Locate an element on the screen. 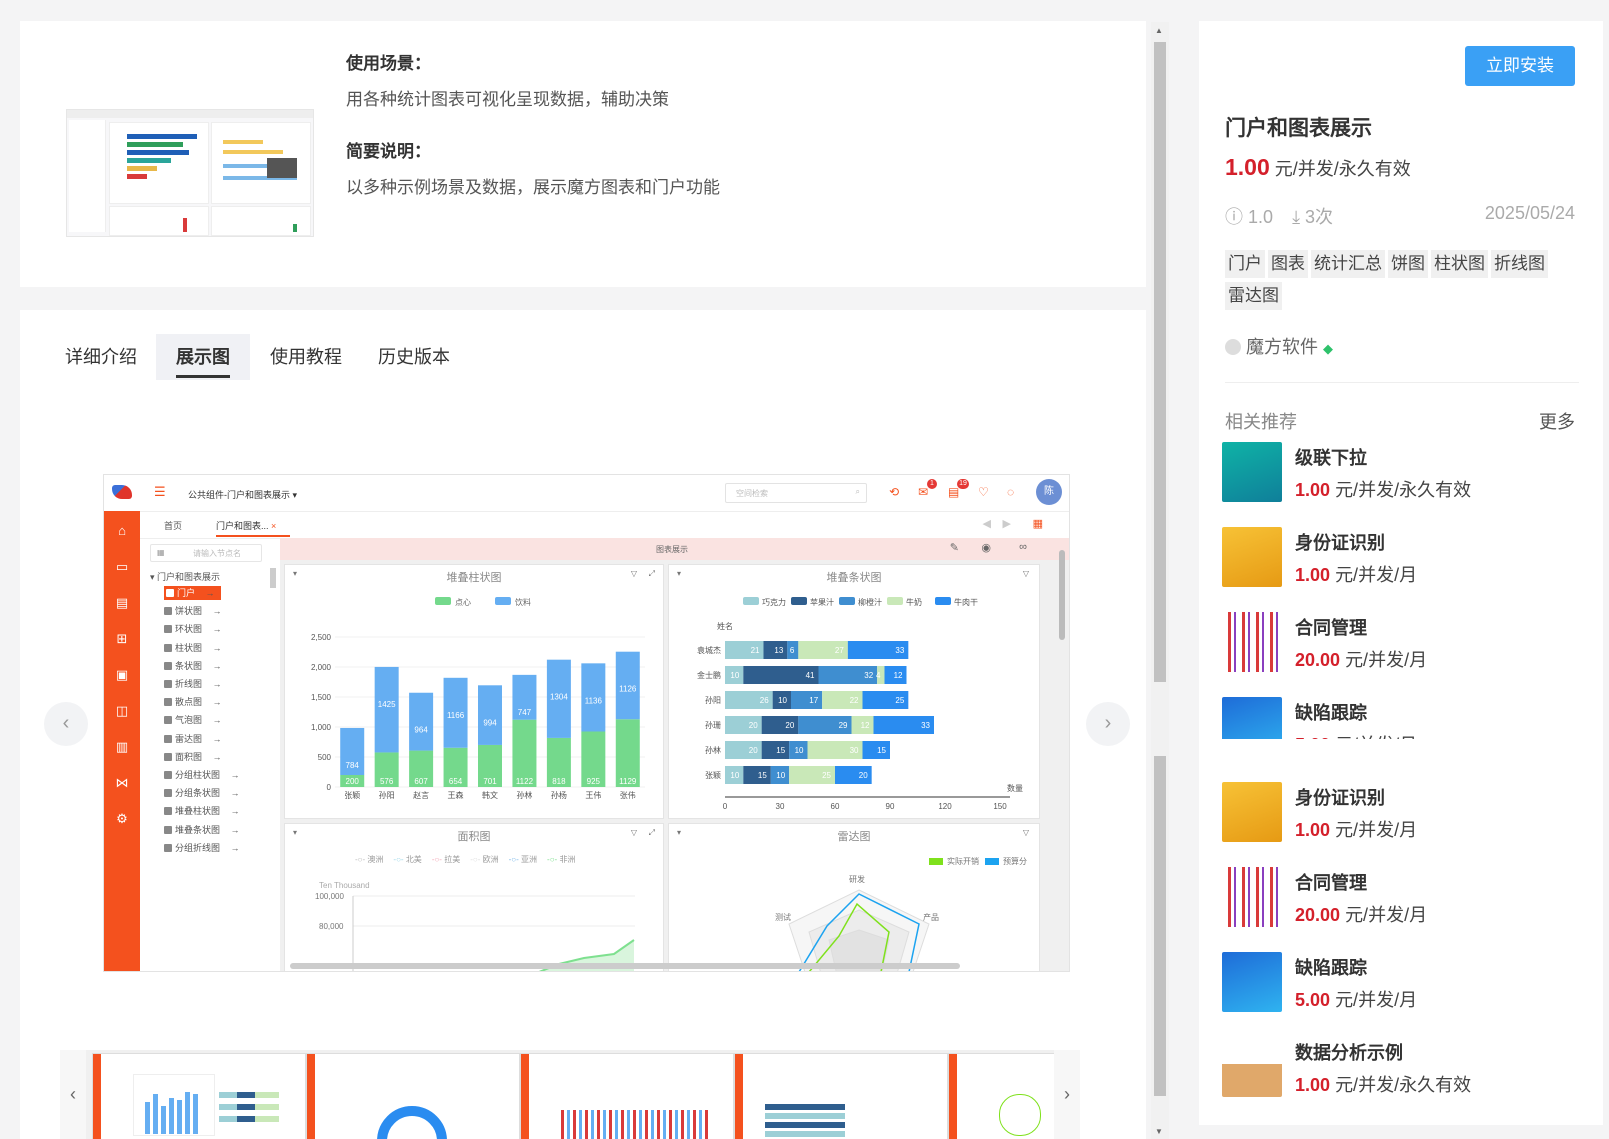  tag: 门户 is located at coordinates (1245, 264).